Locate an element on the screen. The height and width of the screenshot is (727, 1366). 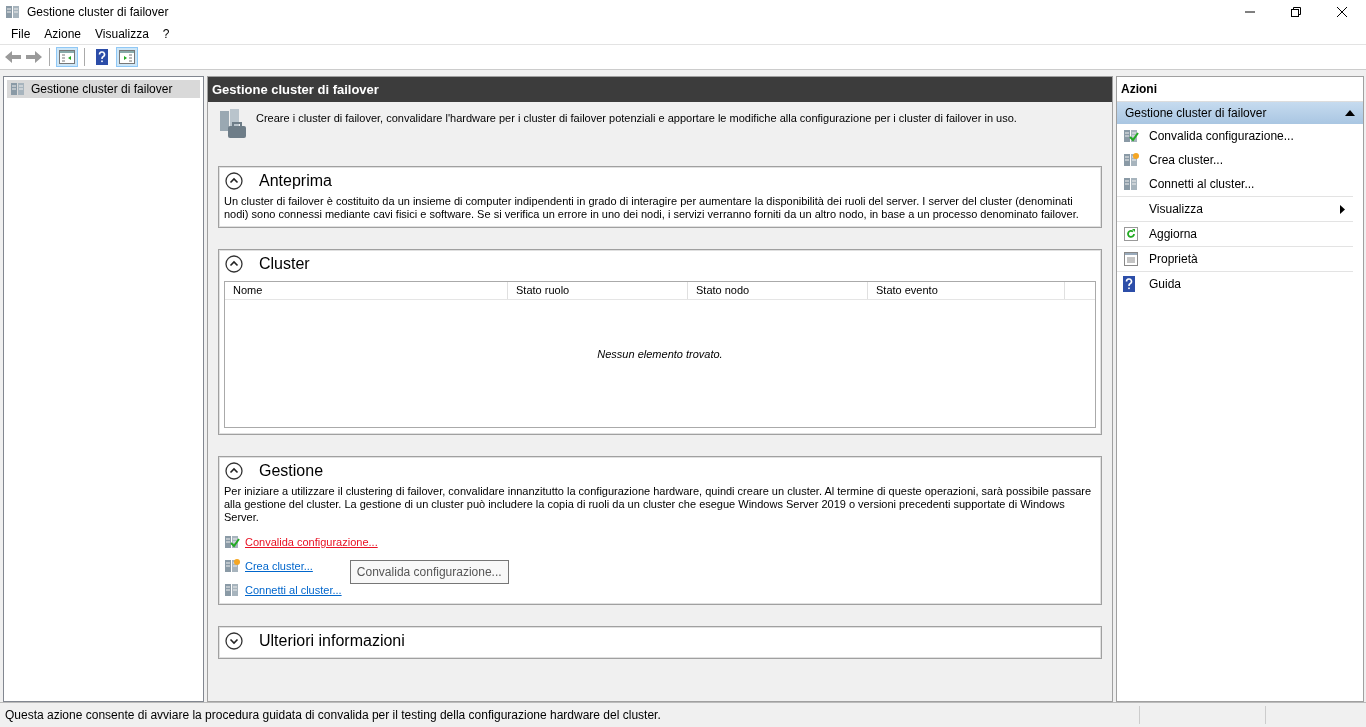
menu-item: File is located at coordinates (21, 33).